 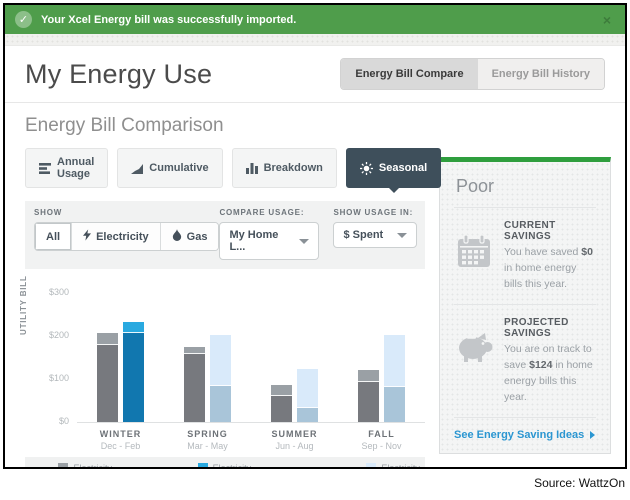 I want to click on season-label-spring: SPRING Mar - May, so click(x=207, y=440).